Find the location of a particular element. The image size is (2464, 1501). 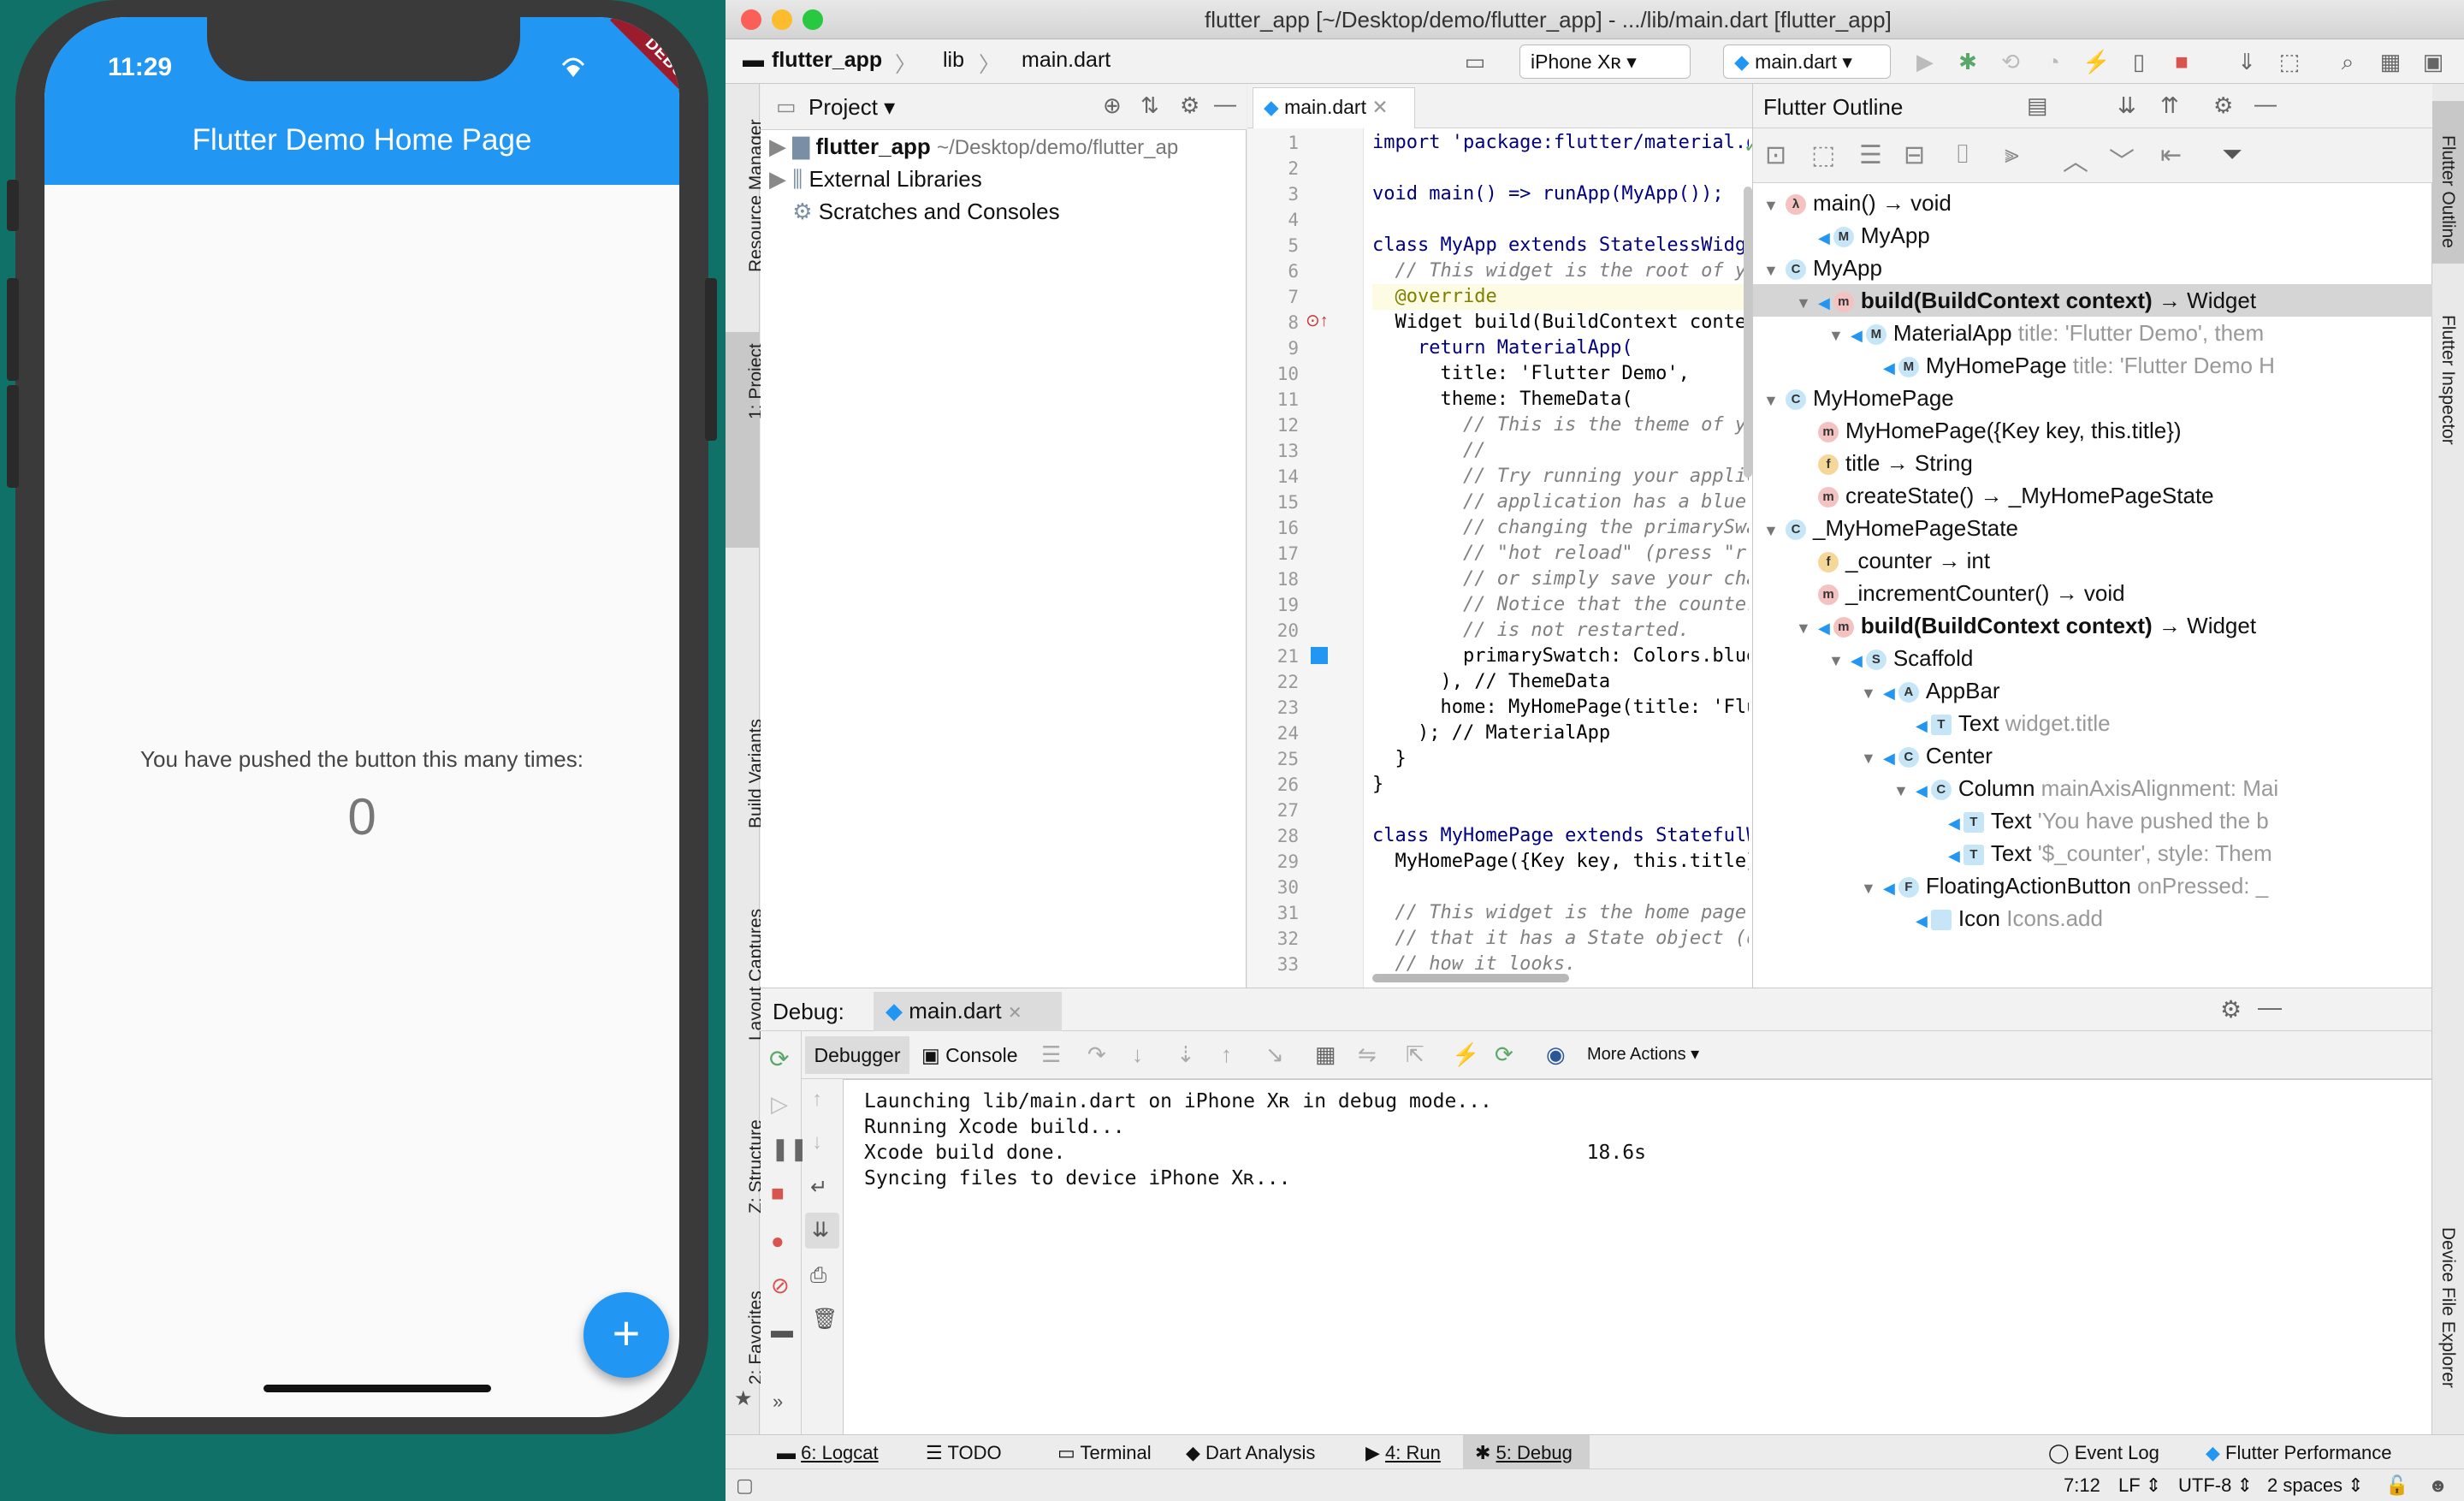

devtools-icon: ◉ is located at coordinates (1556, 1054).